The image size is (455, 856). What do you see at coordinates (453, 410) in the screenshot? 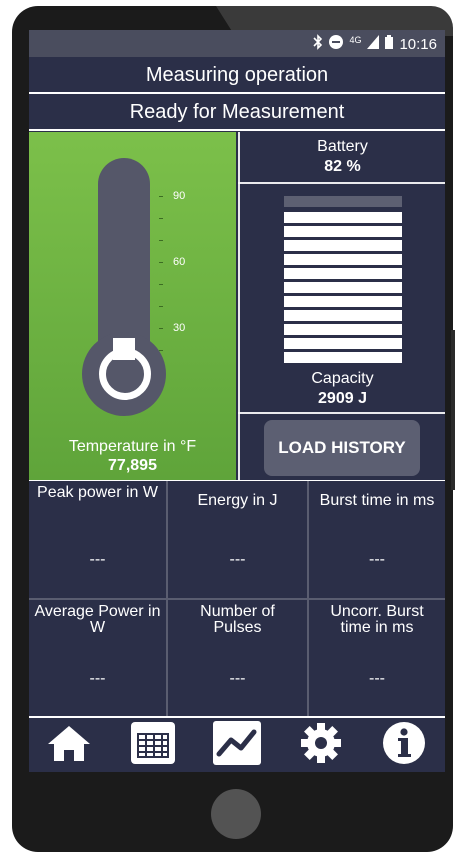
I see `phone-side-button` at bounding box center [453, 410].